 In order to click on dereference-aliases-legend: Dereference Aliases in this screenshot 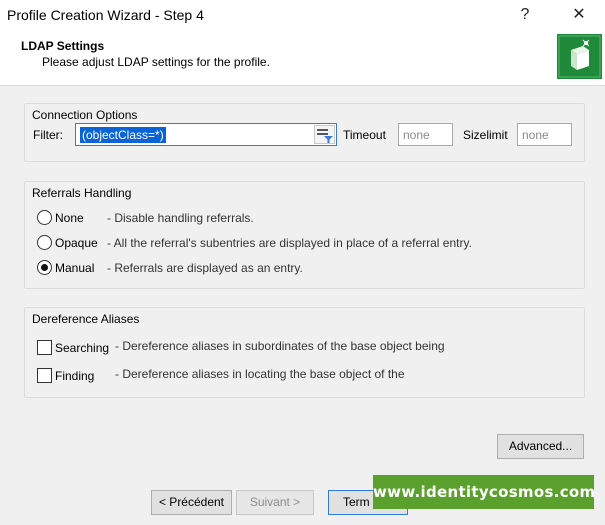, I will do `click(86, 319)`.